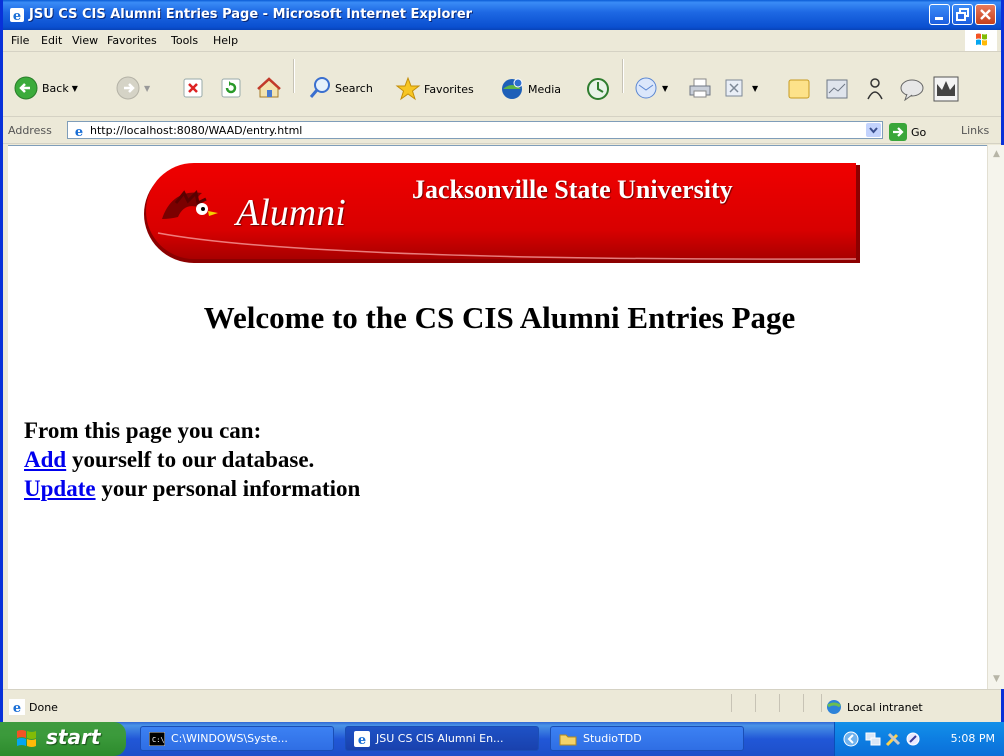  I want to click on add-line: Add yourself to our database., so click(192, 459).